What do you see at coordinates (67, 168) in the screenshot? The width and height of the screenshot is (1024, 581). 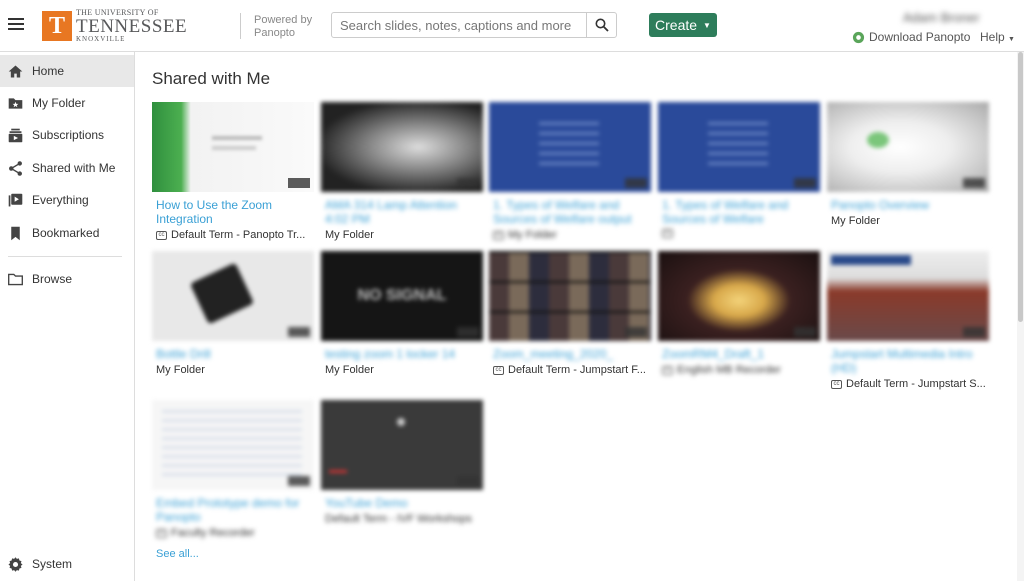 I see `sidebar-item-shared-with-me: Shared with Me` at bounding box center [67, 168].